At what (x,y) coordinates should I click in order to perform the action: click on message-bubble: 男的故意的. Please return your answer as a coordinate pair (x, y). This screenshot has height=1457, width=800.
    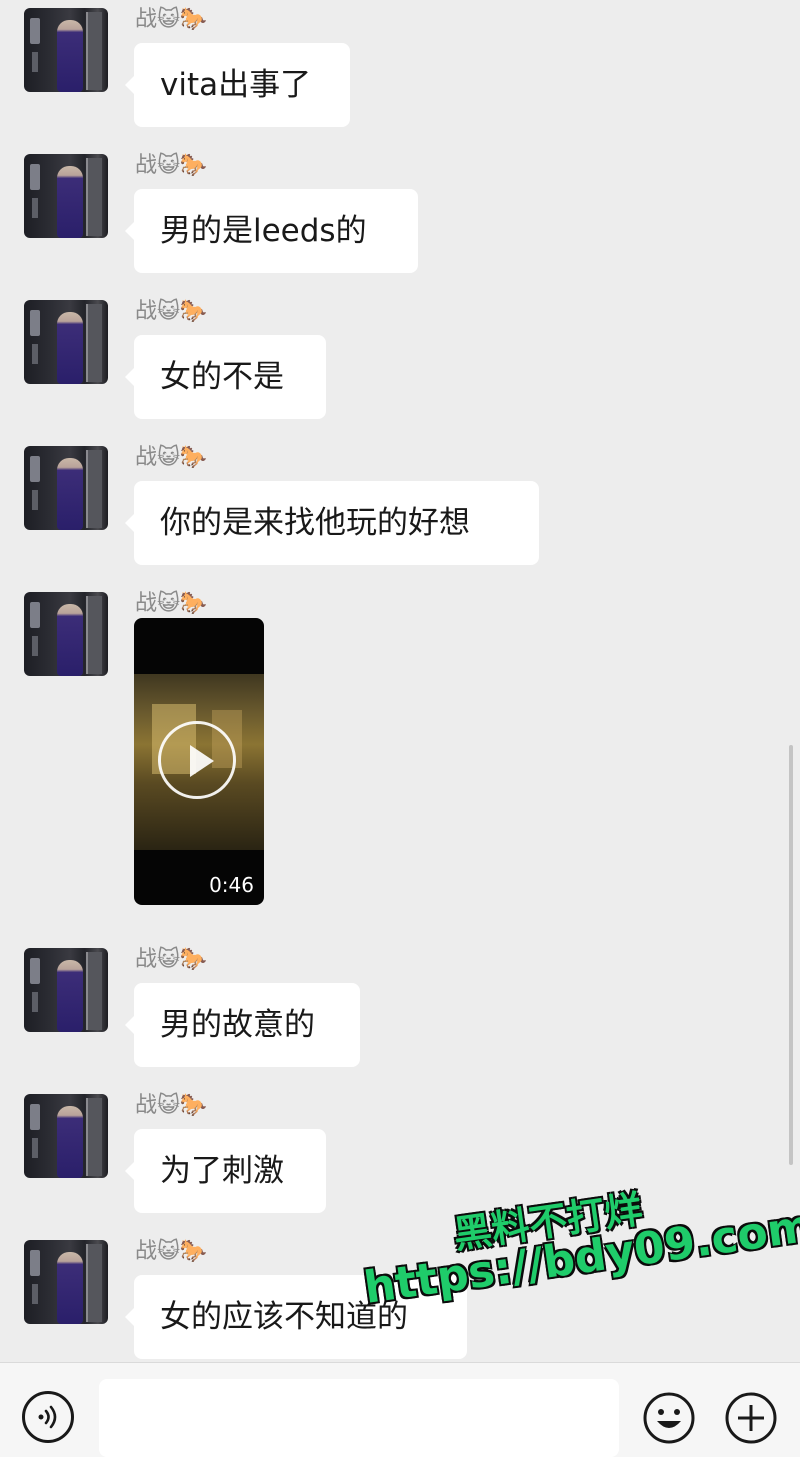
    Looking at the image, I should click on (242, 1025).